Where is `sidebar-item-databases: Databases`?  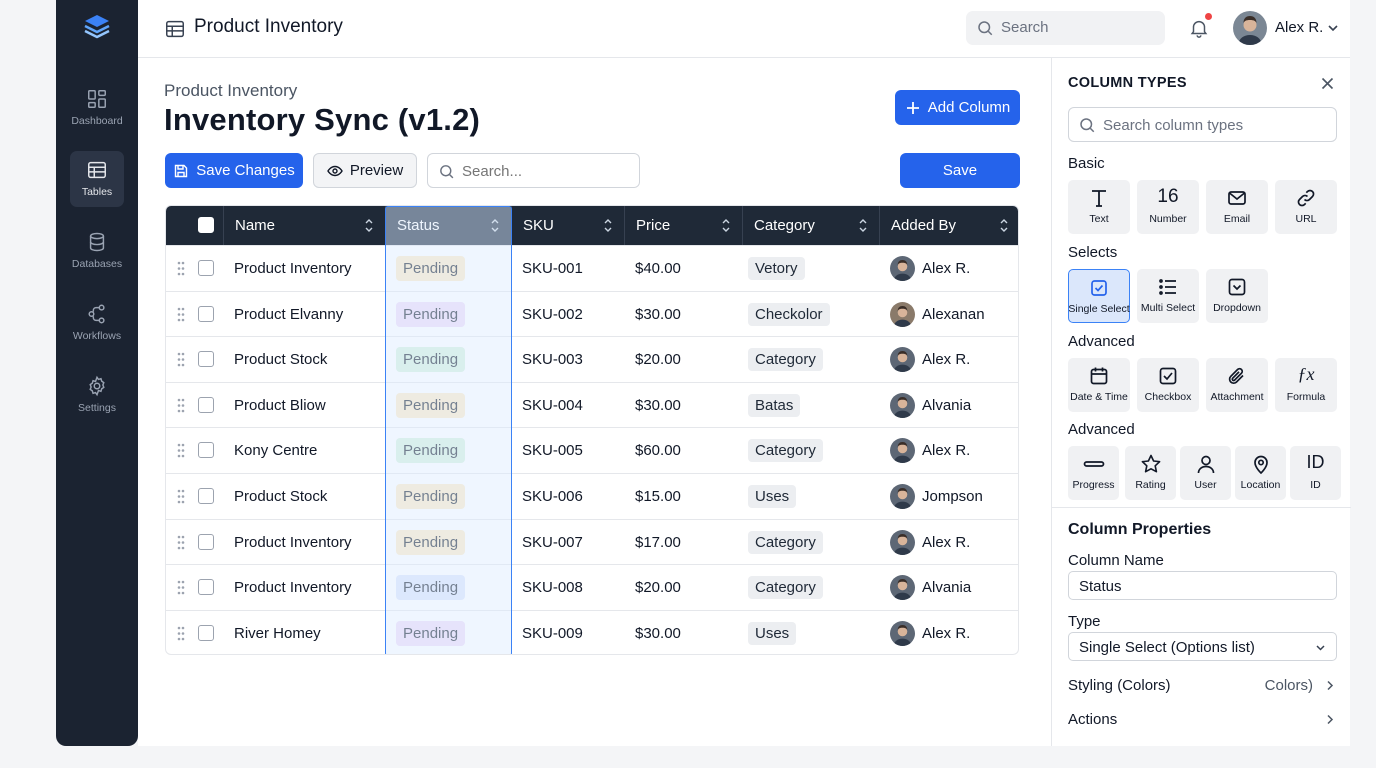
sidebar-item-databases: Databases is located at coordinates (97, 251).